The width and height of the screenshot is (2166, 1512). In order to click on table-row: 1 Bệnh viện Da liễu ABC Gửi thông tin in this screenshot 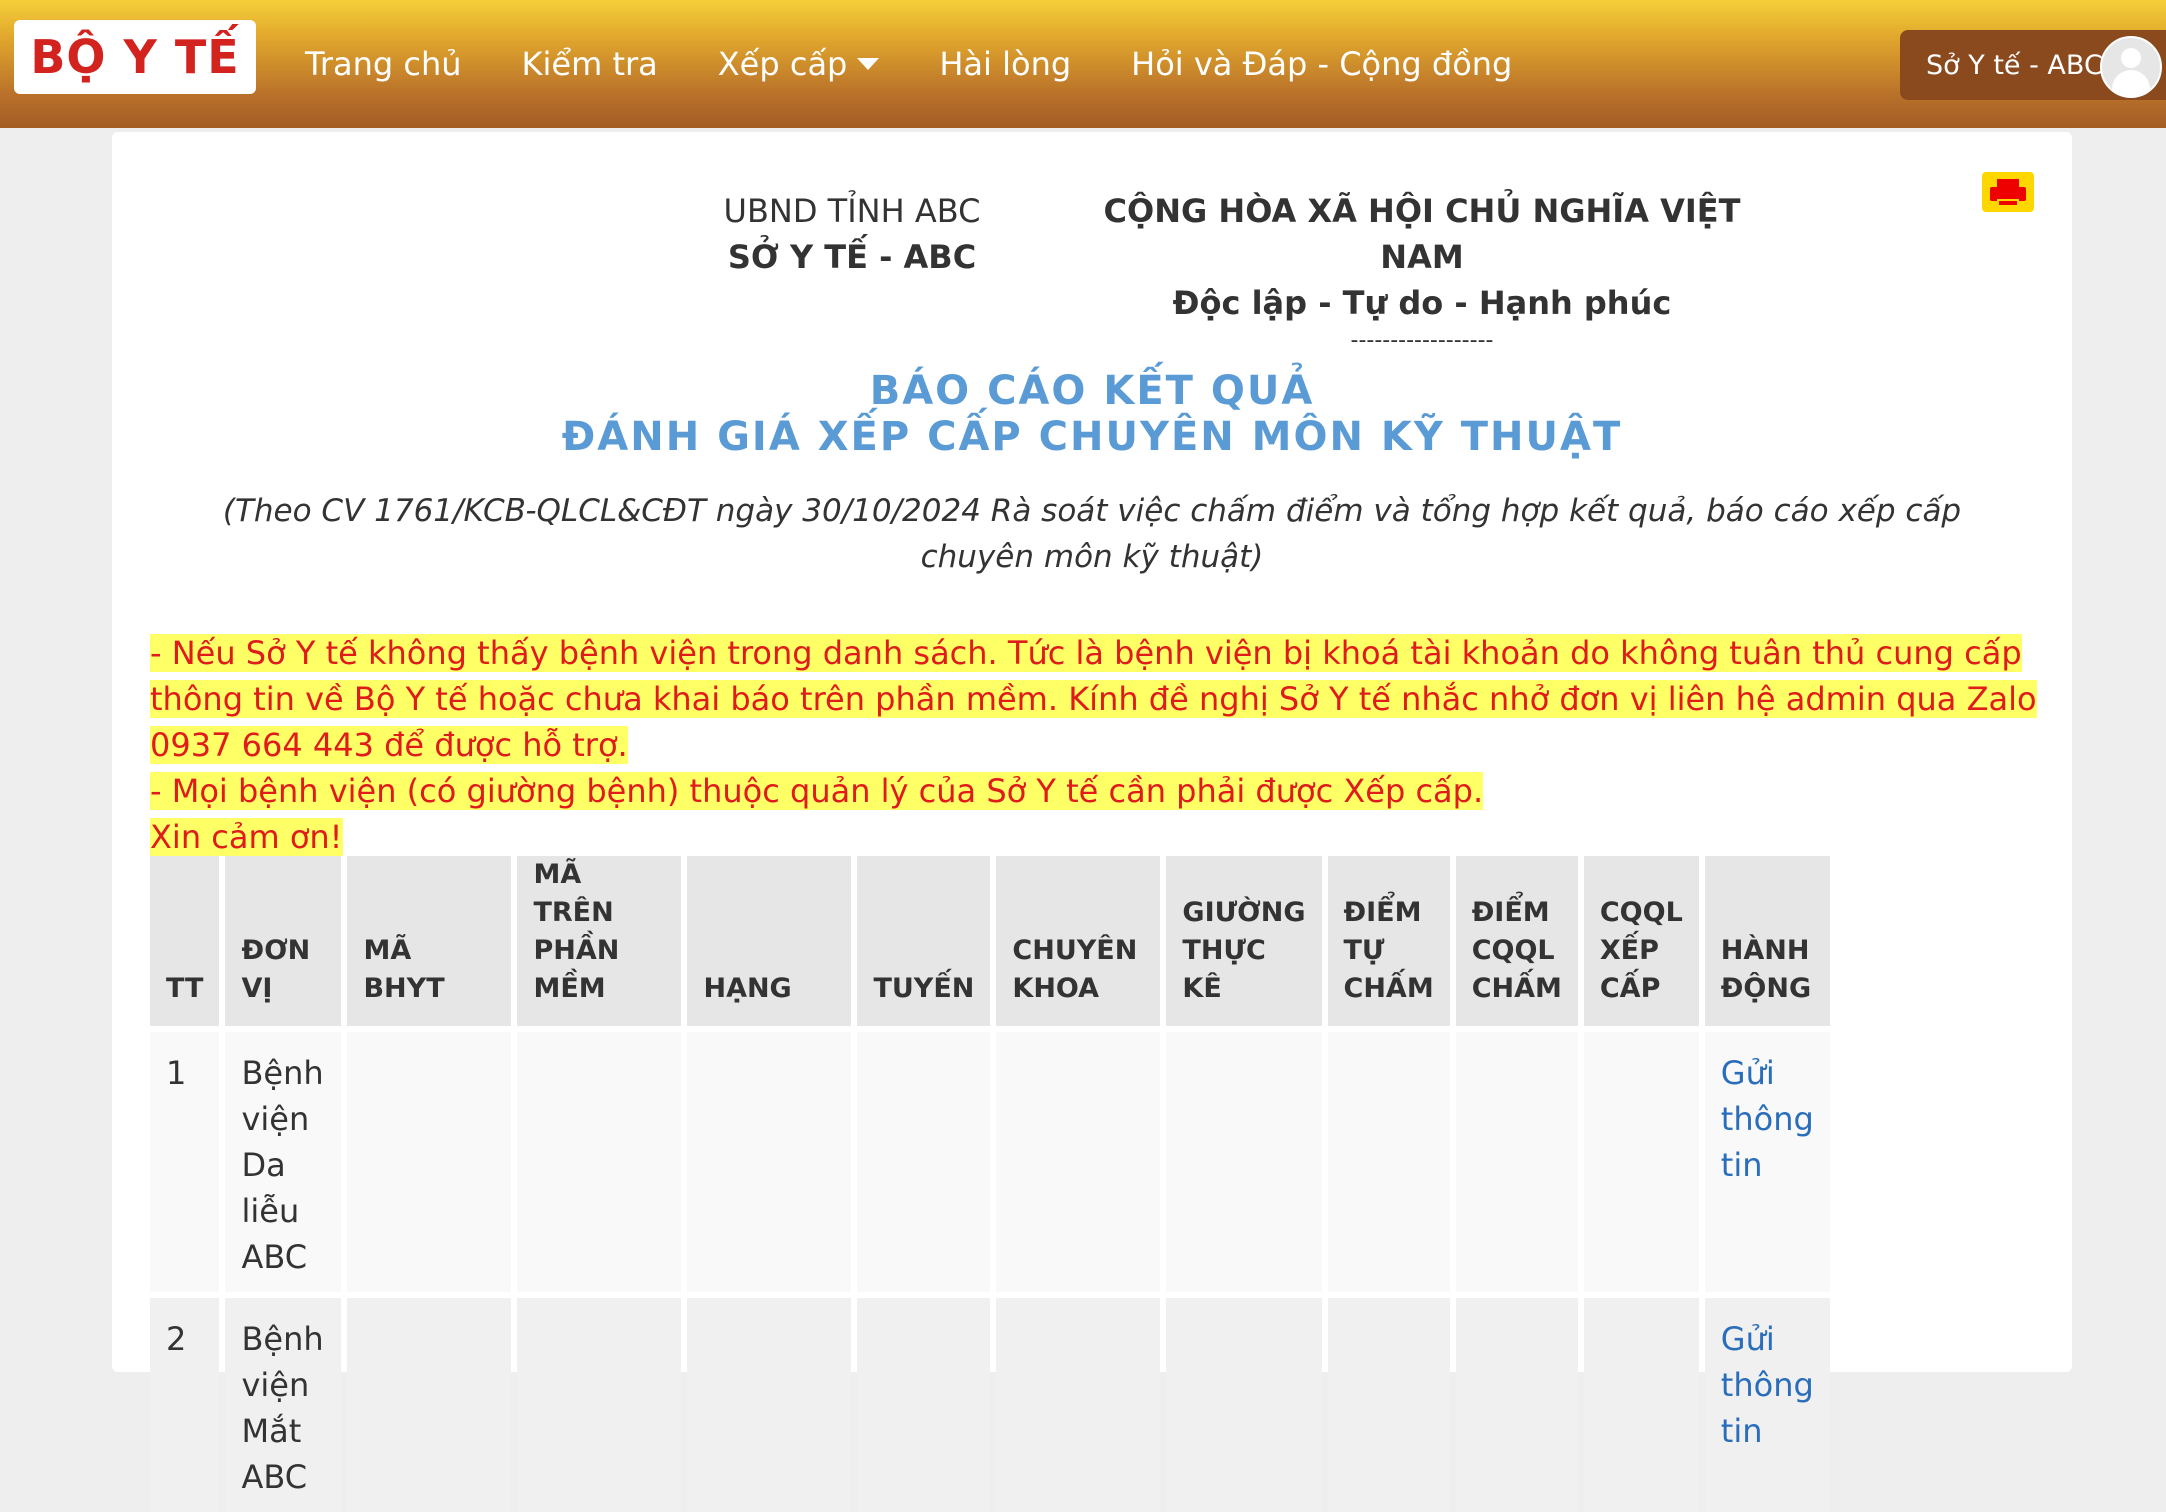, I will do `click(990, 1159)`.